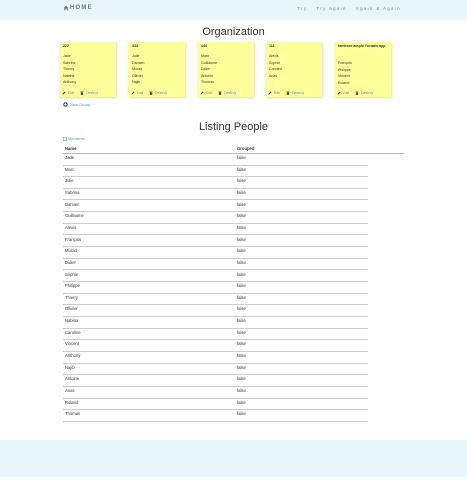 The width and height of the screenshot is (467, 503). I want to click on nav-link-try: Try, so click(302, 8).